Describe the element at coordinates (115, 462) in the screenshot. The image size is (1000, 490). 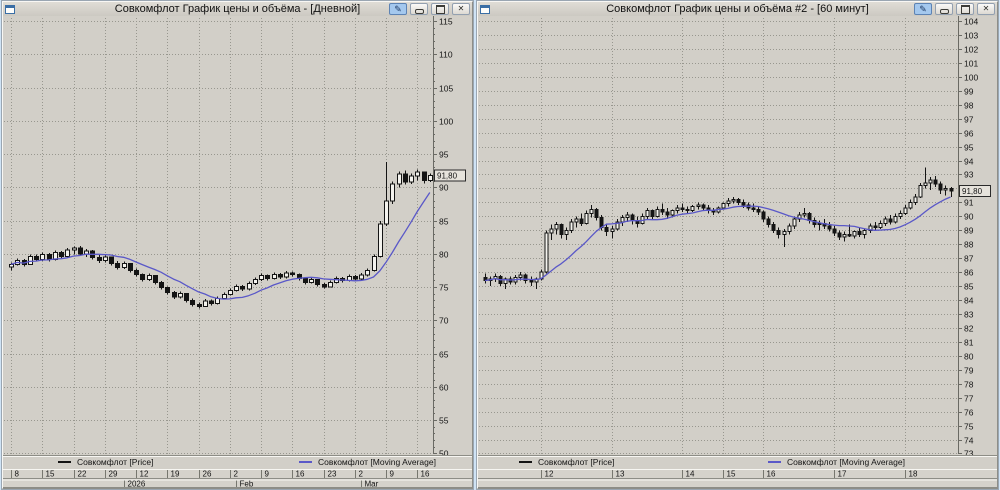
I see `price-series-label: Совкомфлот [Price]` at that location.